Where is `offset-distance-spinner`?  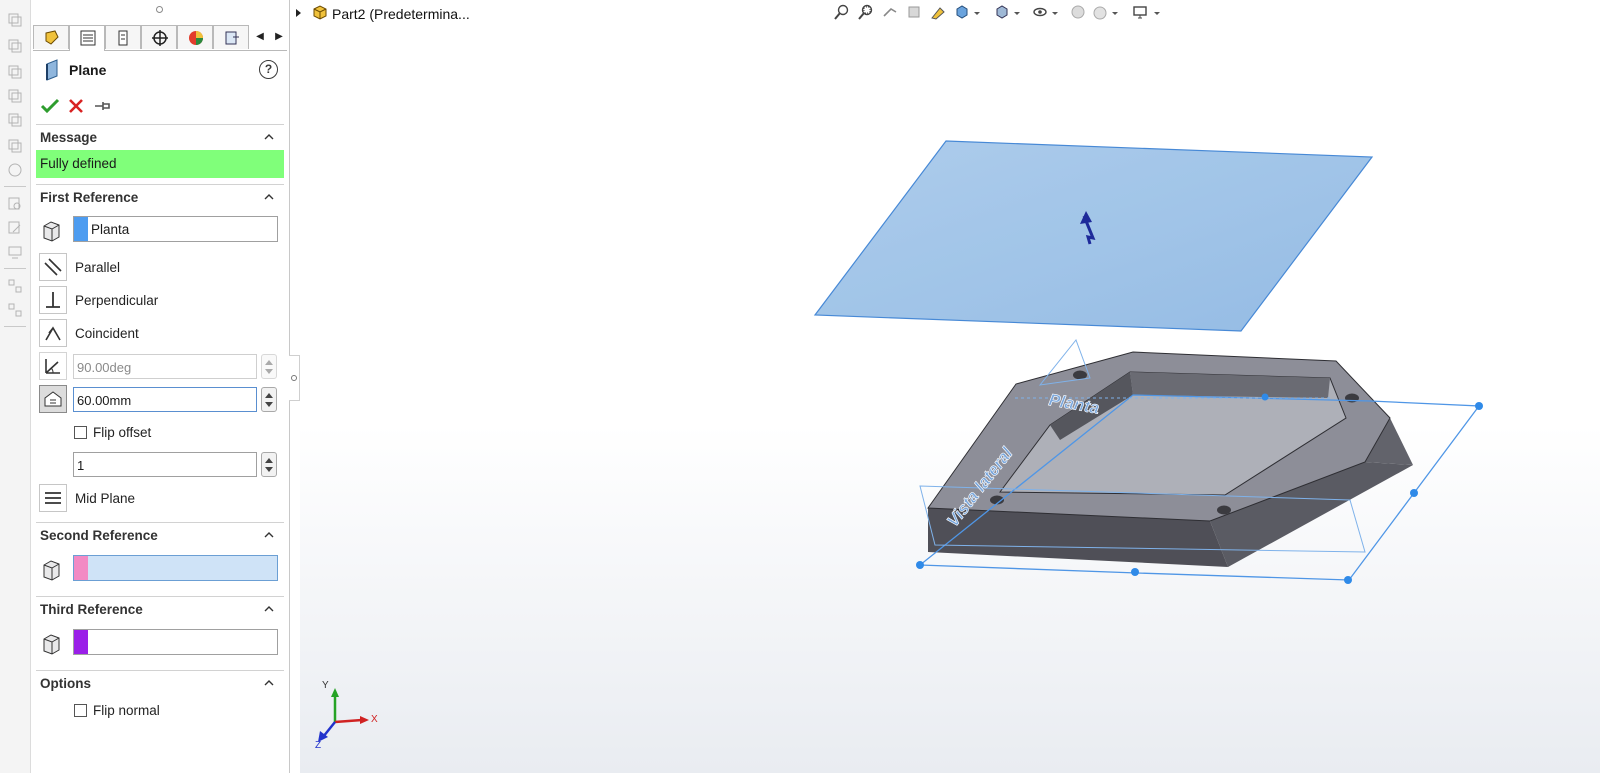 offset-distance-spinner is located at coordinates (269, 399).